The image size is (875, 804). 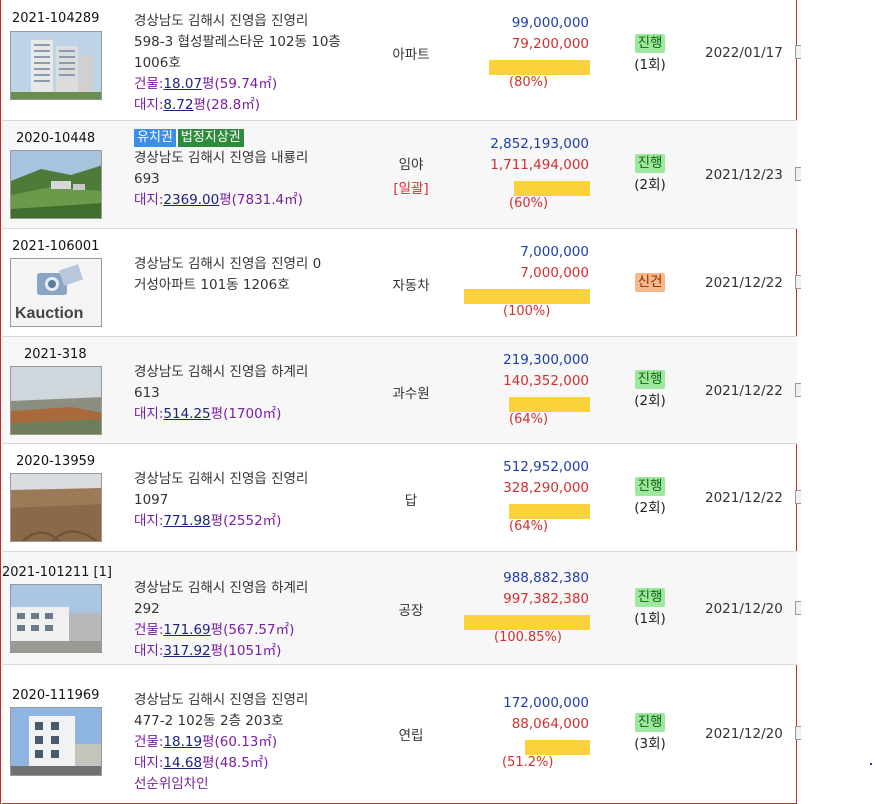 I want to click on case-number: 2021-101211 [1], so click(x=57, y=572).